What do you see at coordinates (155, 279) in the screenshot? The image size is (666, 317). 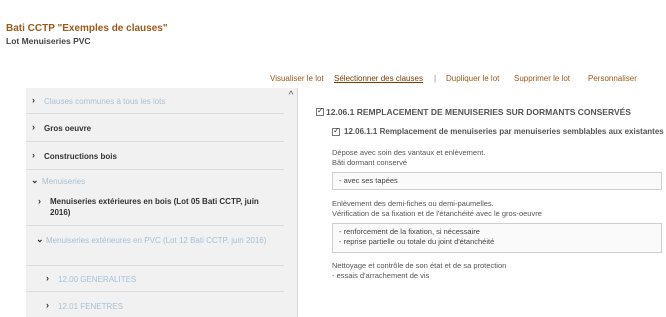 I see `sidebar-item-generalites: › 12.00 GENERALITES` at bounding box center [155, 279].